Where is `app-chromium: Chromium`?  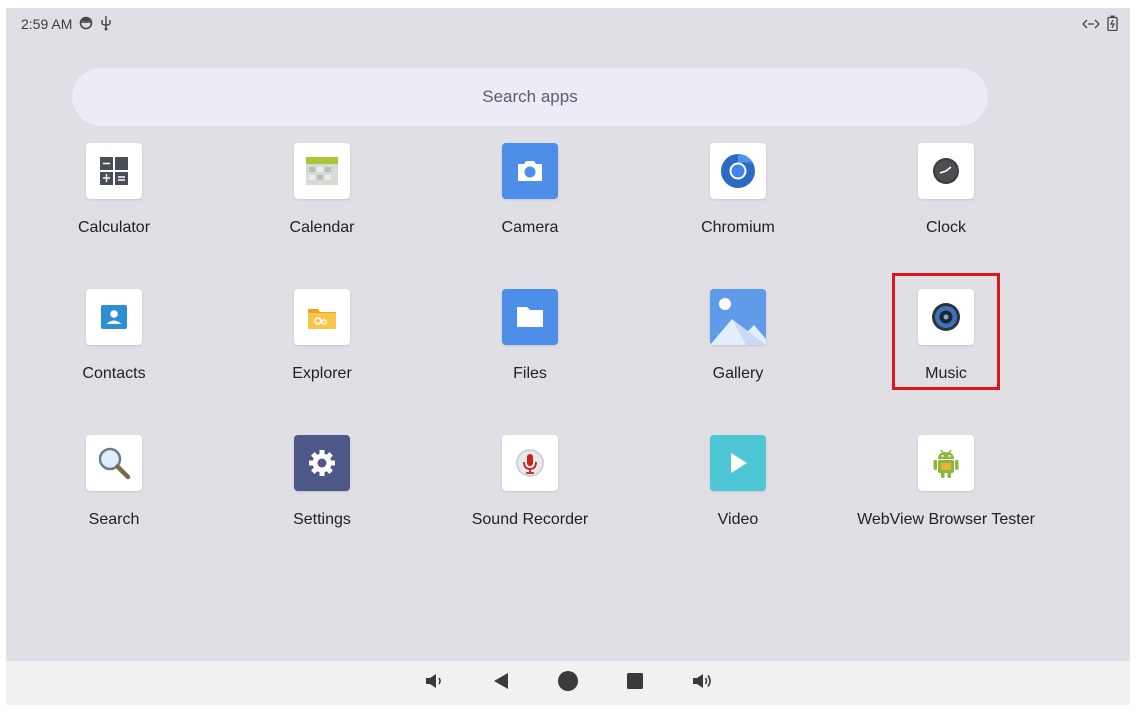 app-chromium: Chromium is located at coordinates (738, 215).